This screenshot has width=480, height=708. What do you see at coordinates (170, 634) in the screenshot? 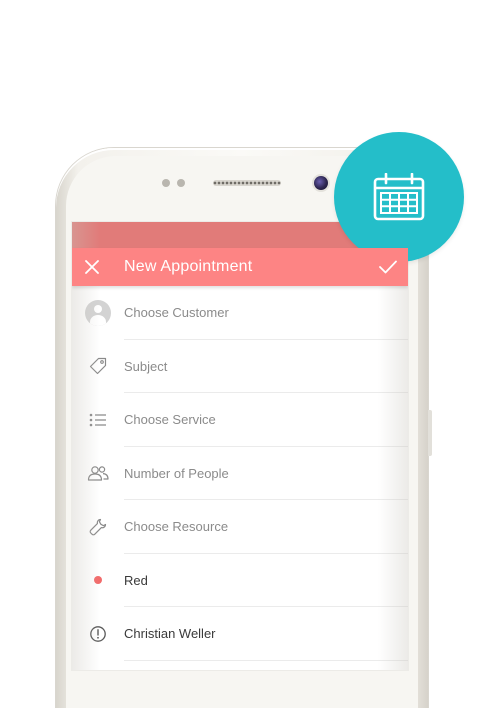
I see `staff-label: Christian Weller` at bounding box center [170, 634].